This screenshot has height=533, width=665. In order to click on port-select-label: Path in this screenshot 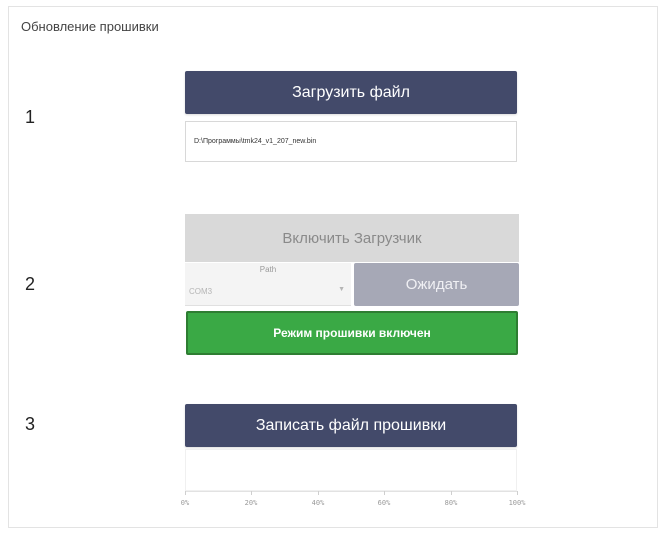, I will do `click(268, 269)`.